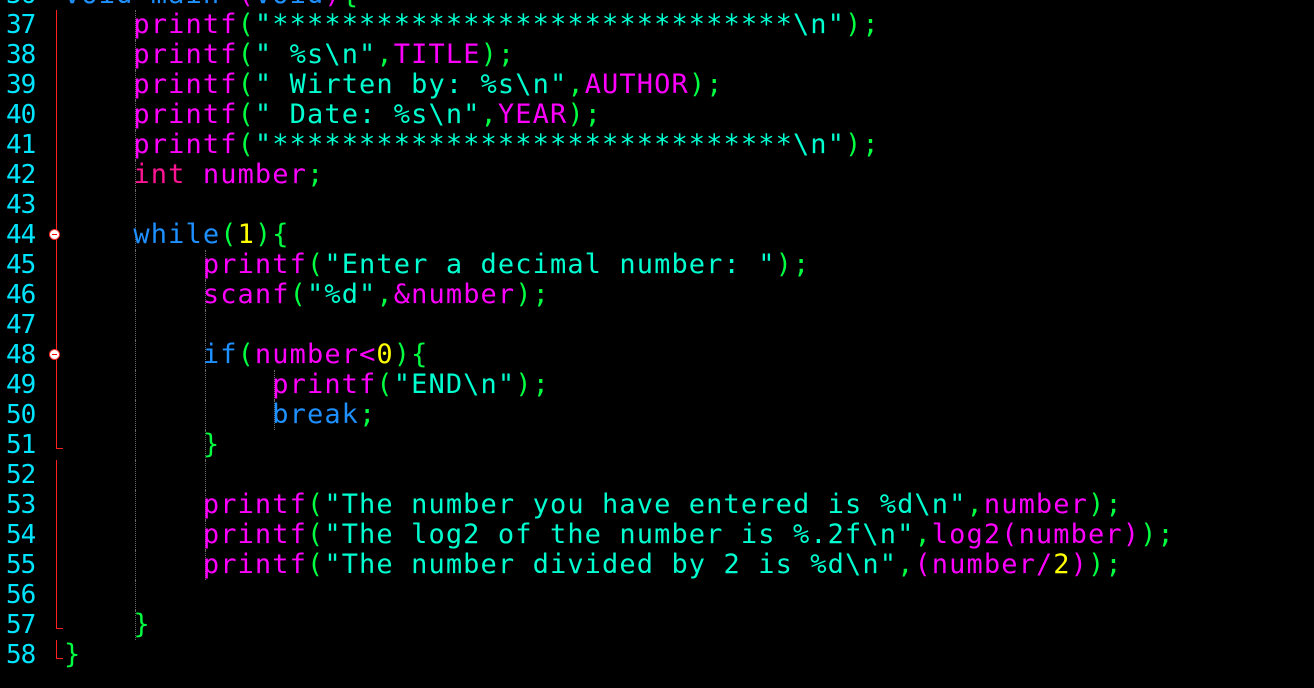 This screenshot has width=1314, height=688. What do you see at coordinates (657, 325) in the screenshot?
I see `code-line: 47` at bounding box center [657, 325].